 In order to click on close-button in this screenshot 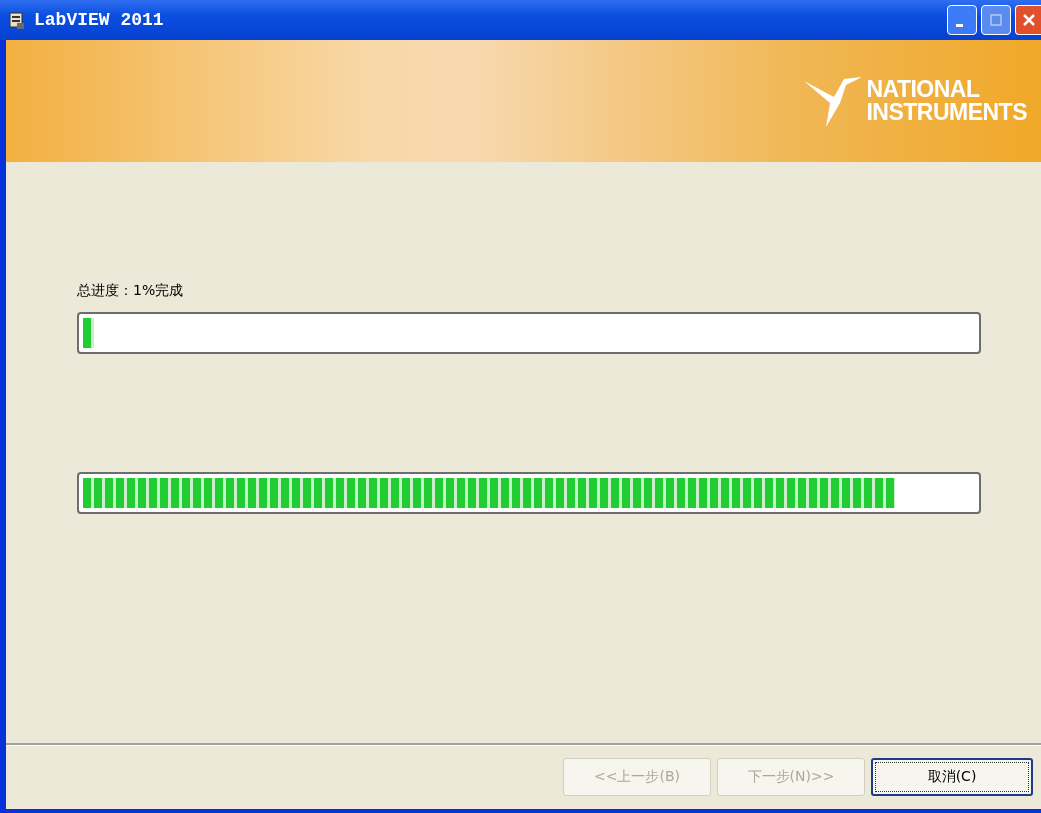, I will do `click(1028, 20)`.